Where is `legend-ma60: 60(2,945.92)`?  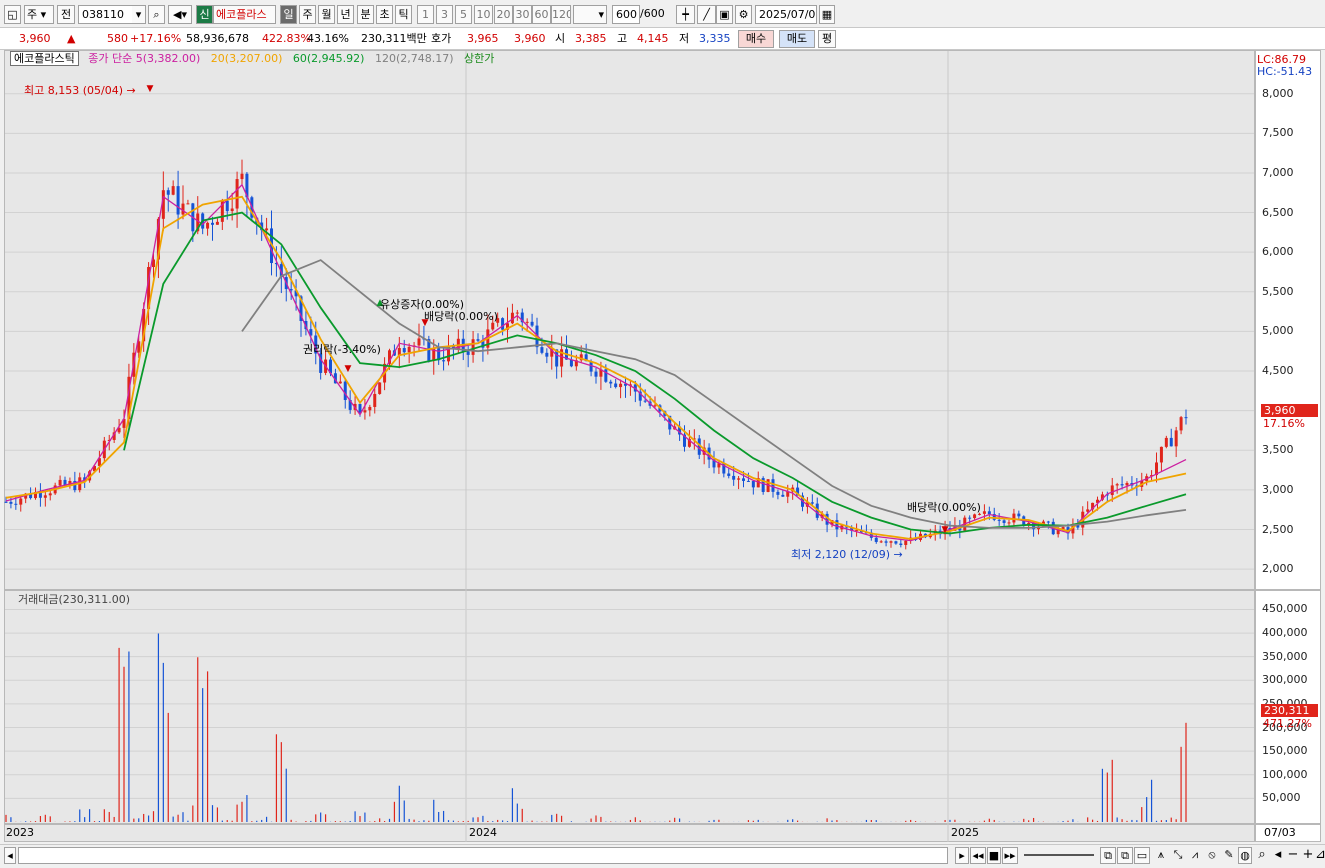
legend-ma60: 60(2,945.92) is located at coordinates (329, 58).